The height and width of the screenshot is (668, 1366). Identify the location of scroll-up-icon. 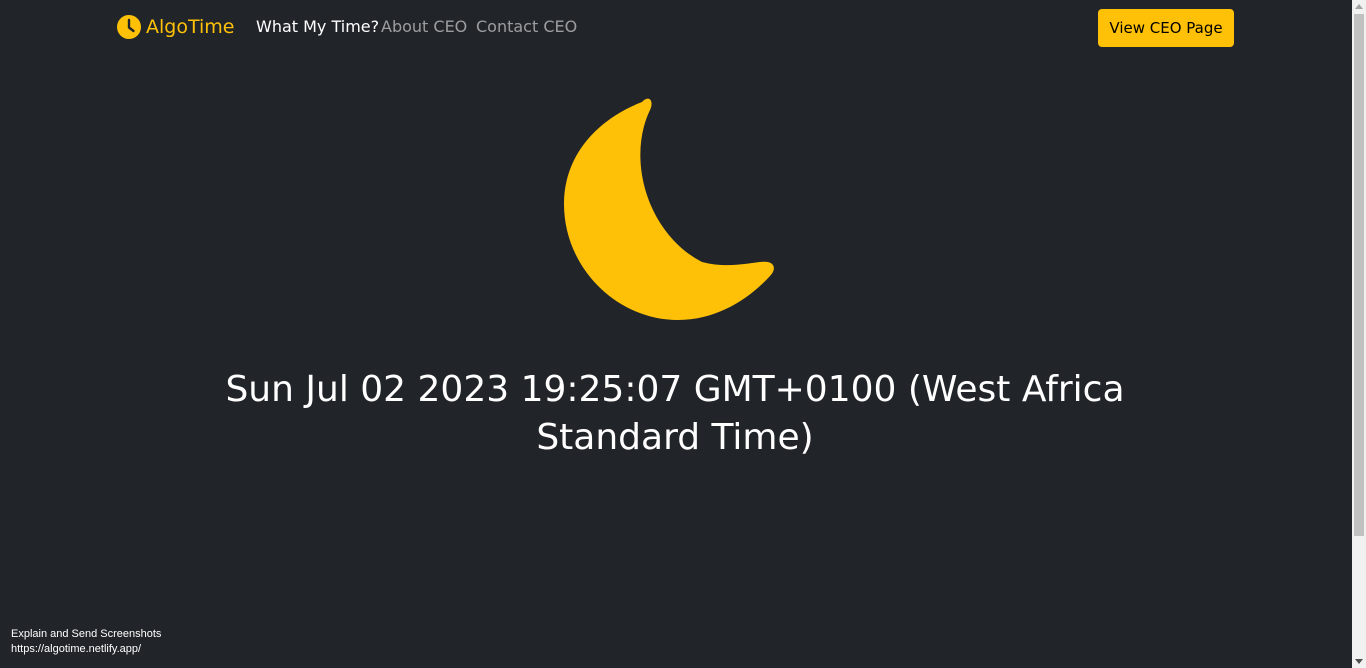
(1359, 6).